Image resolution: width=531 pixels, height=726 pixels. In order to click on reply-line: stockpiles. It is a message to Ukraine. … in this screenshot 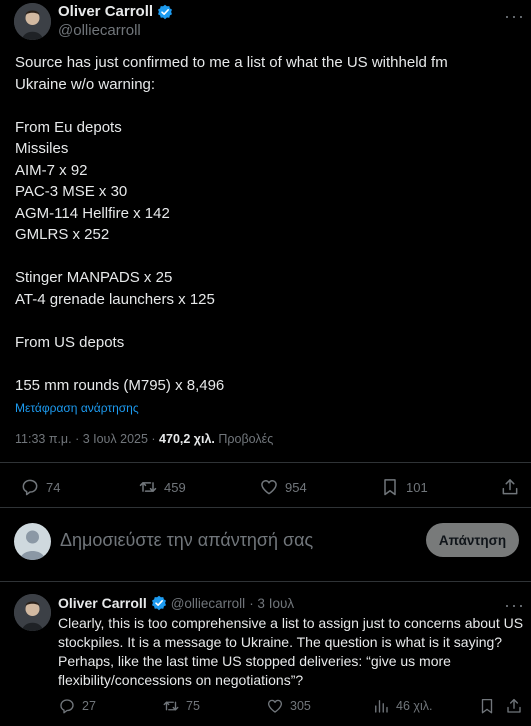, I will do `click(280, 642)`.